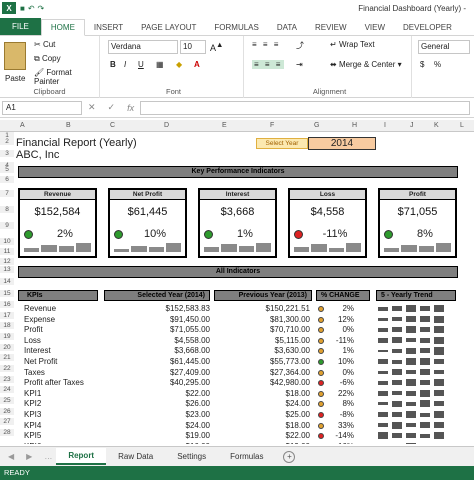  I want to click on undo-icon: ↶, so click(31, 8).